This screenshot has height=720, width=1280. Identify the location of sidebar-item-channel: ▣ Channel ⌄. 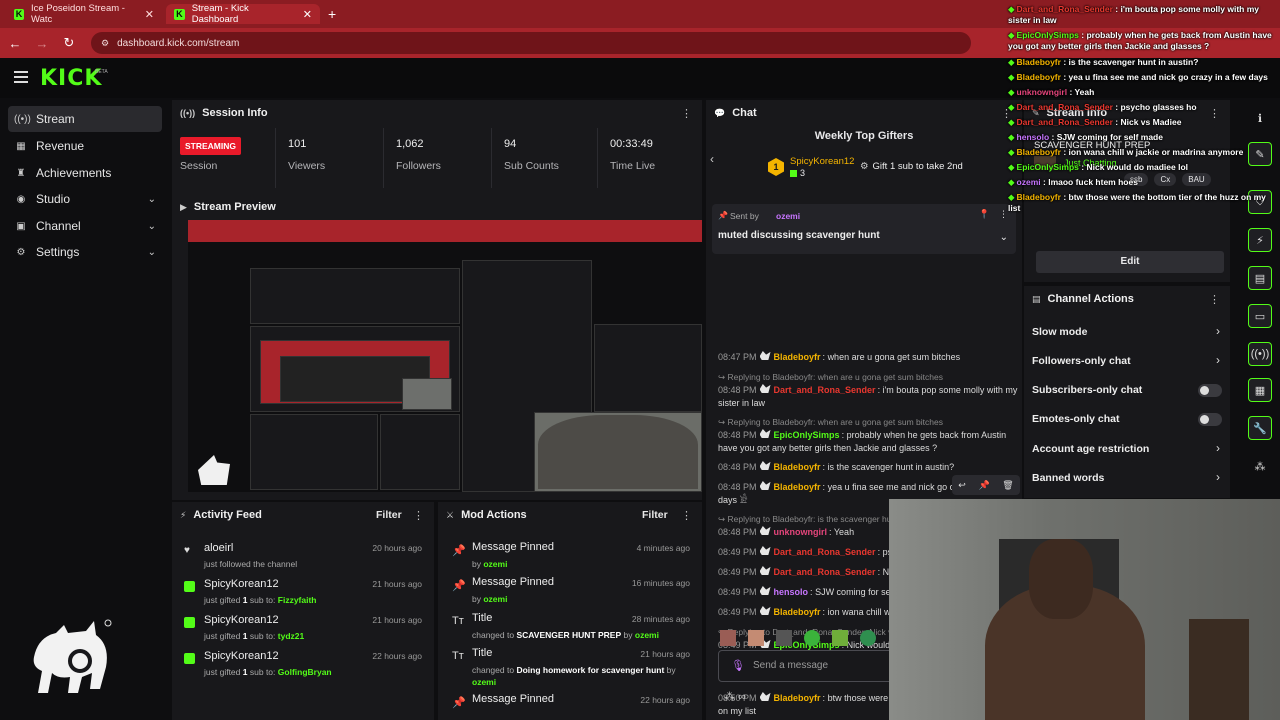
(85, 226).